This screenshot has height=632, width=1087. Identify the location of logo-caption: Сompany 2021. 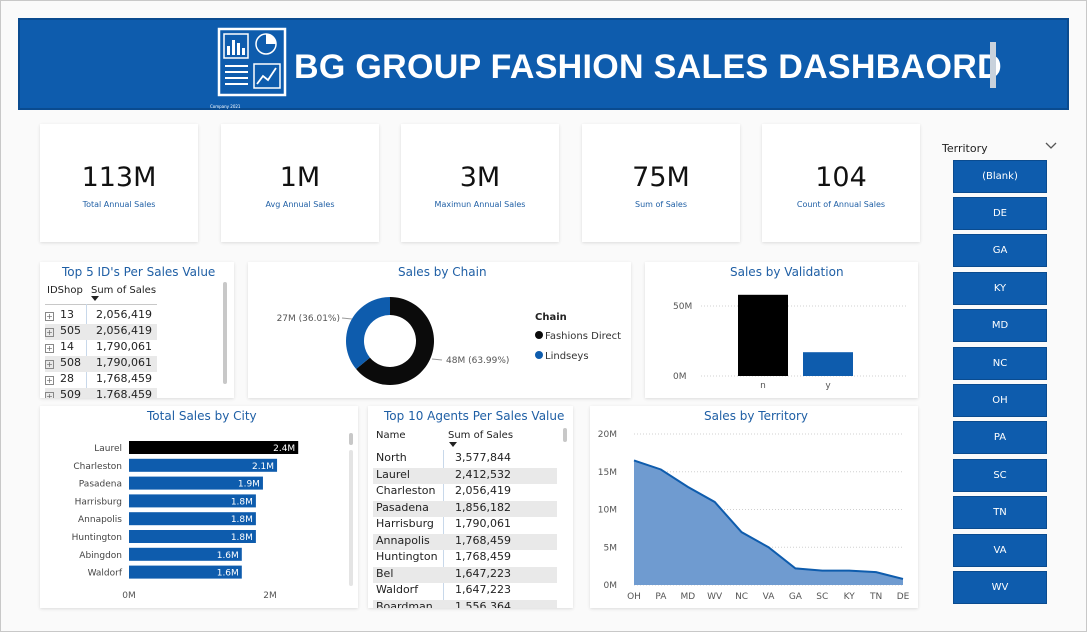
(225, 106).